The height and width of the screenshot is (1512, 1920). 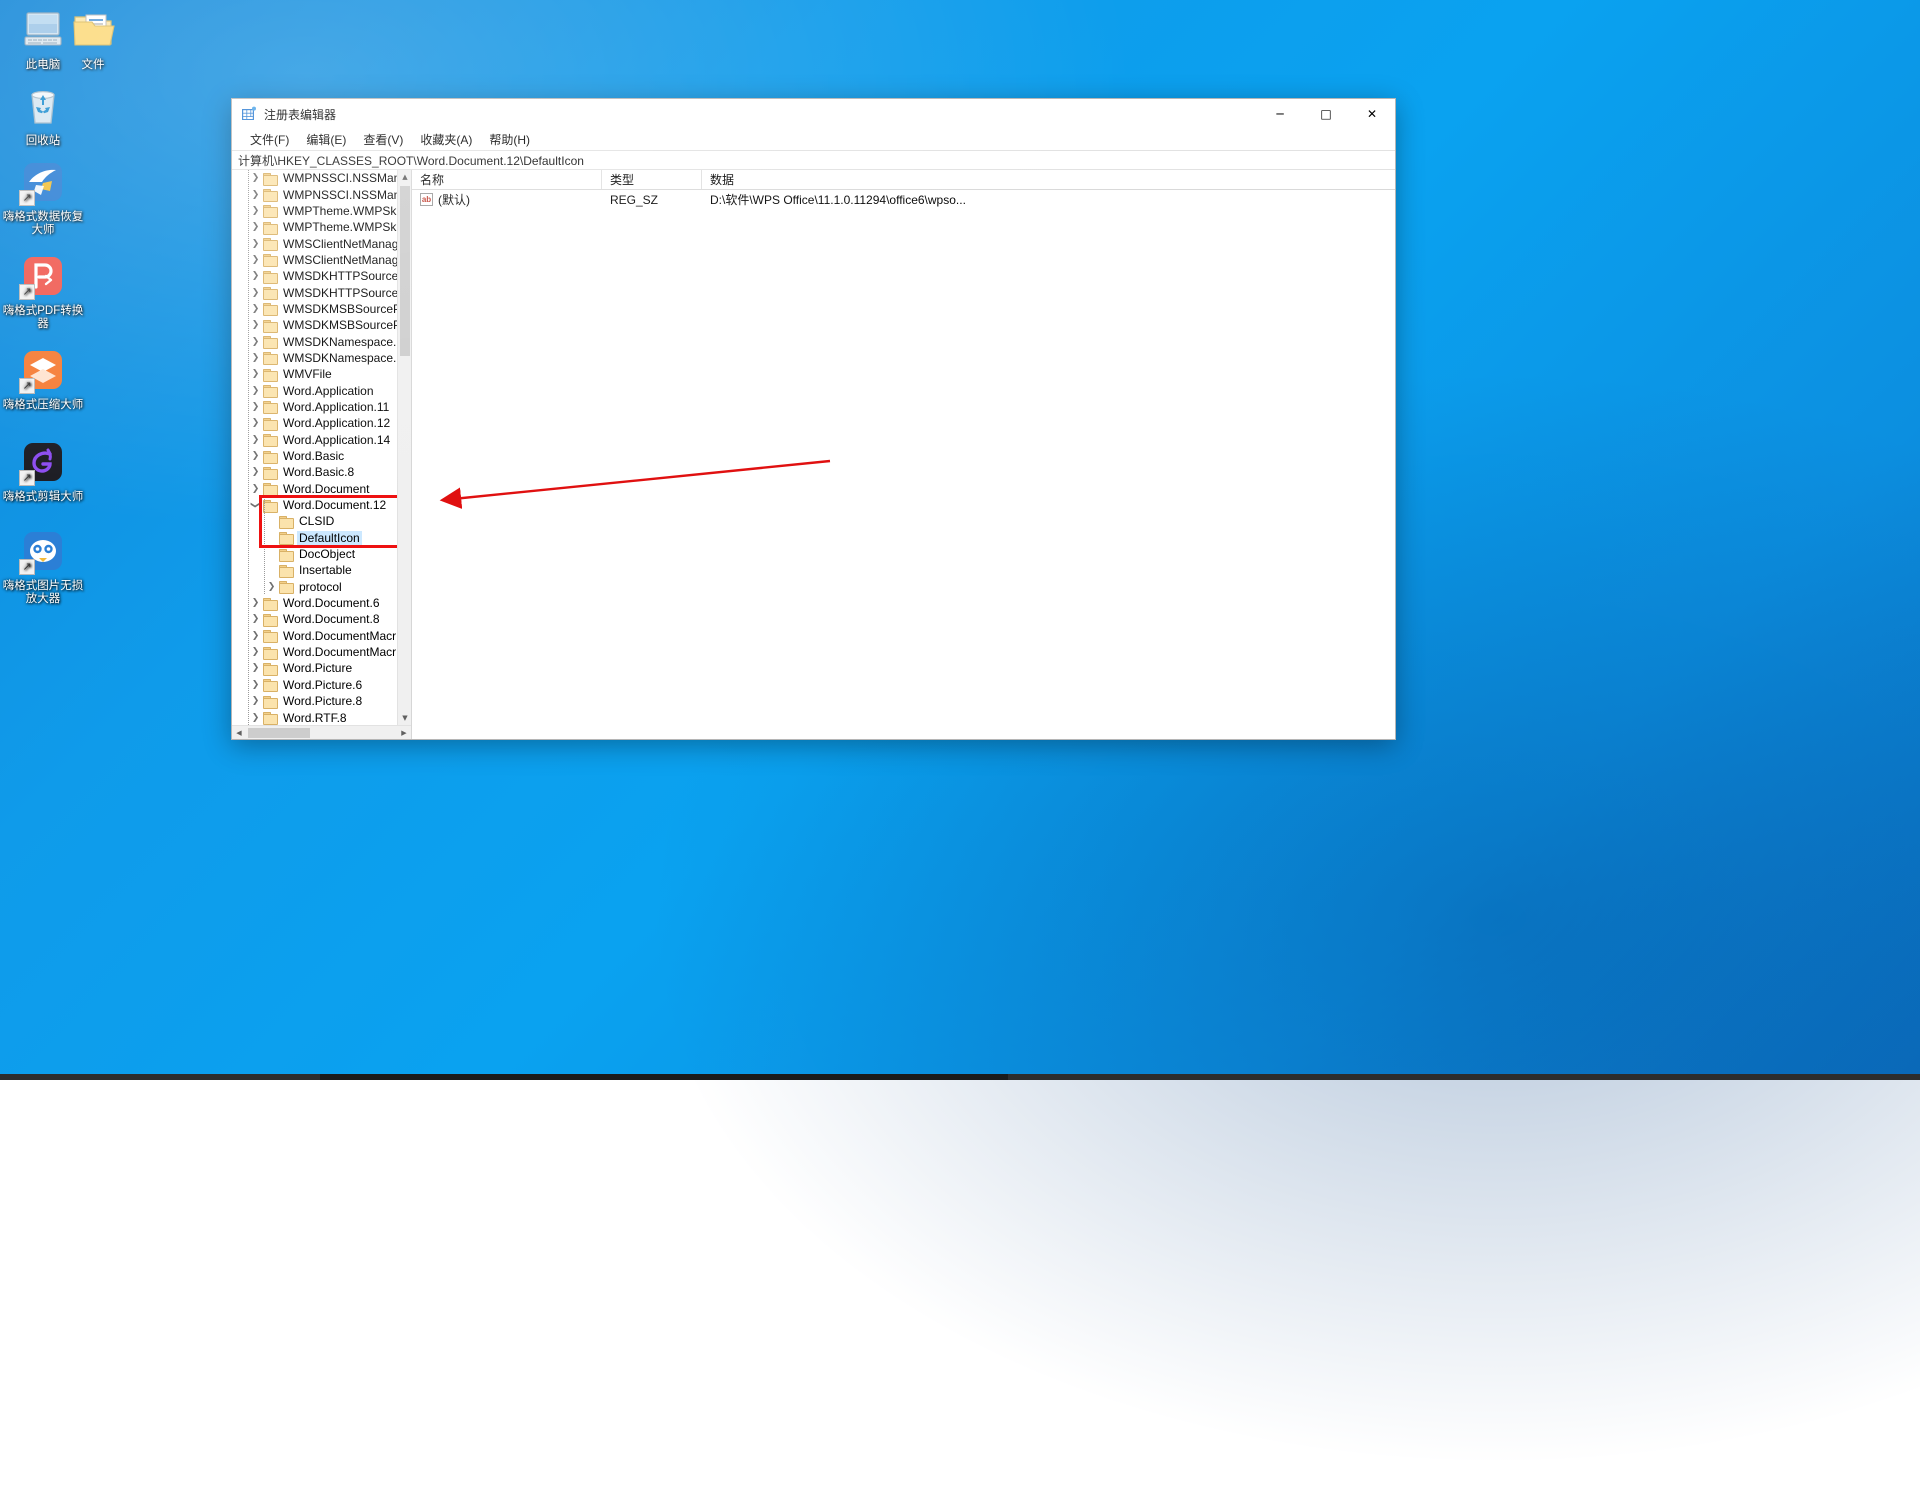 What do you see at coordinates (405, 271) in the screenshot?
I see `tree-vscroll-thumb` at bounding box center [405, 271].